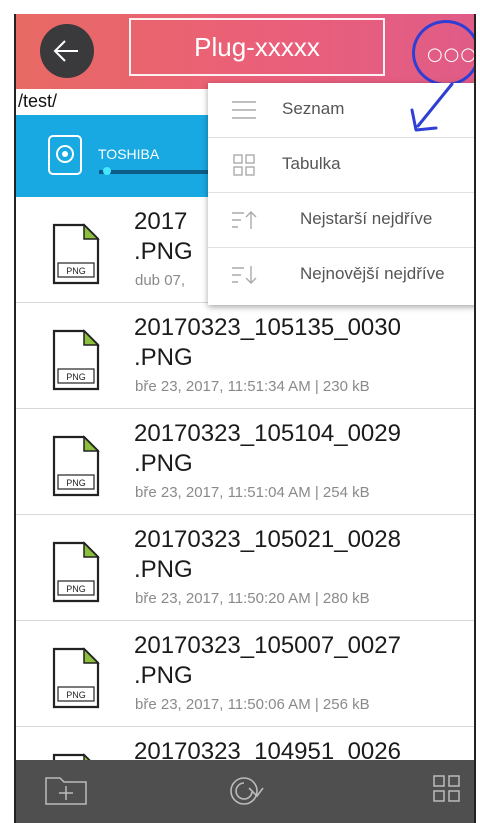  I want to click on menu-item-oldest-first: Nejstarší nejdříve, so click(341, 220).